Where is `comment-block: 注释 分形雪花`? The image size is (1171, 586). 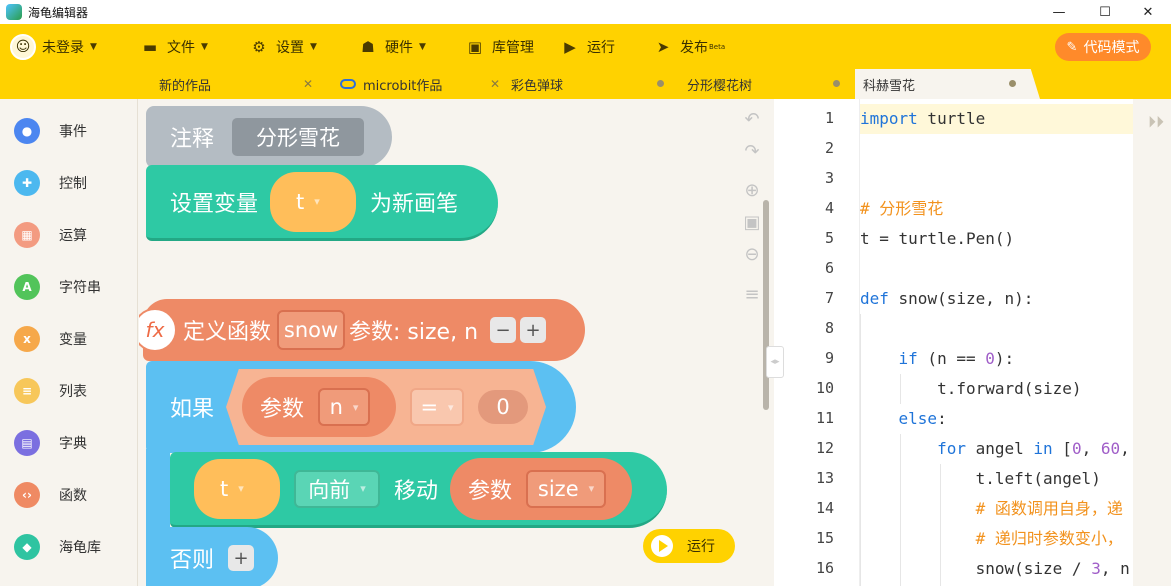
comment-block: 注释 分形雪花 is located at coordinates (269, 137).